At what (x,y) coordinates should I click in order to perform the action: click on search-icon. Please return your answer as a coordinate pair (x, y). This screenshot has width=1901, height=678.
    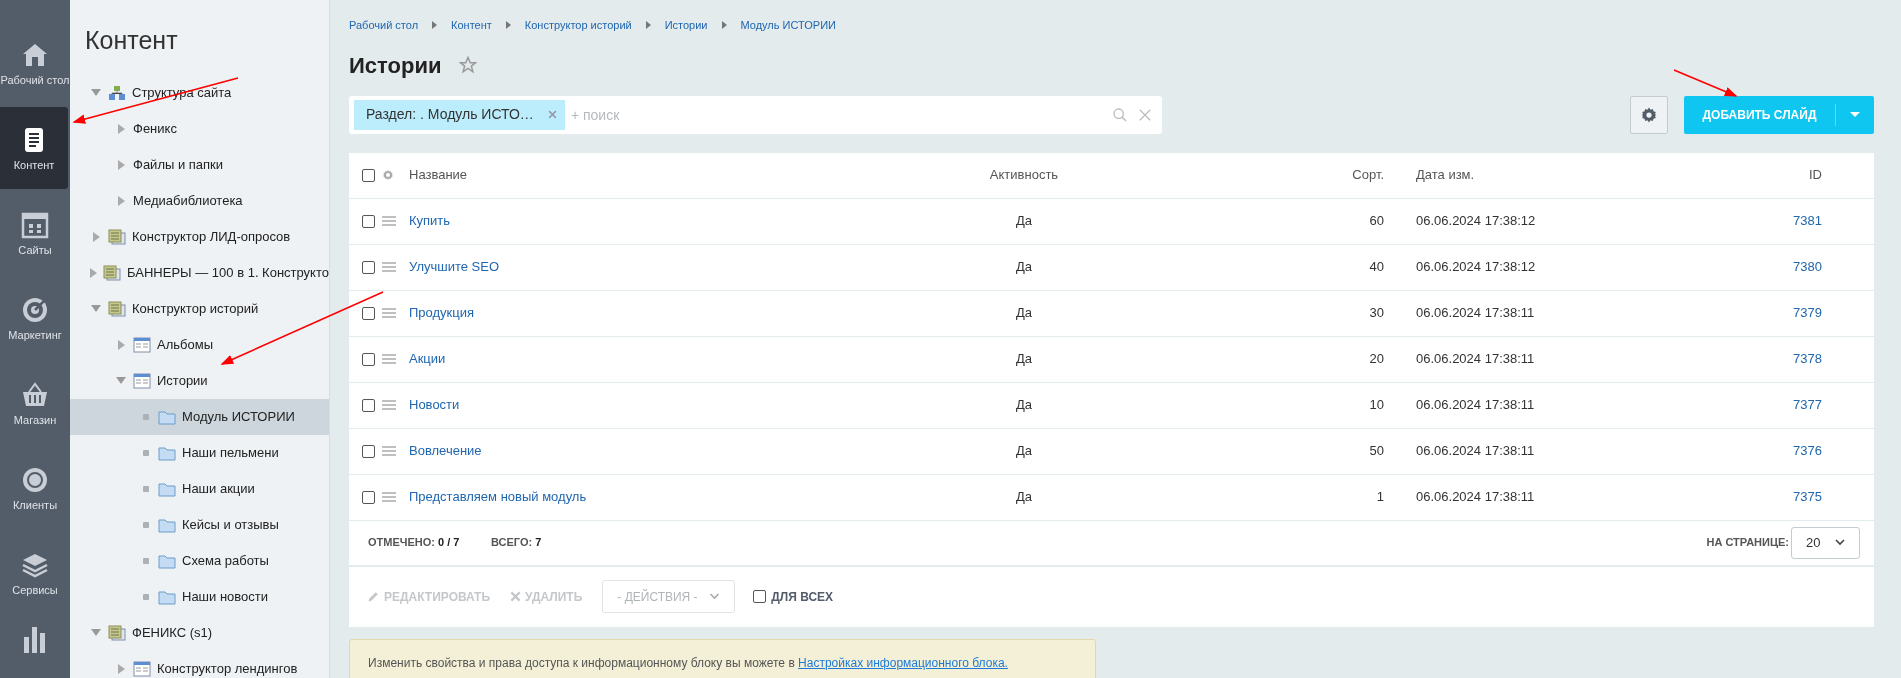
    Looking at the image, I should click on (1120, 114).